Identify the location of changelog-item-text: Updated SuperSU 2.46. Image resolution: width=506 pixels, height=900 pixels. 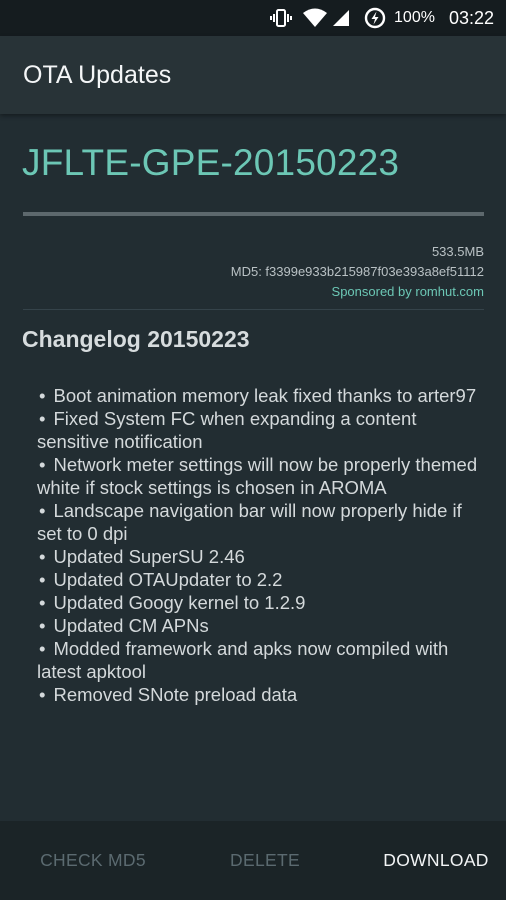
(149, 556).